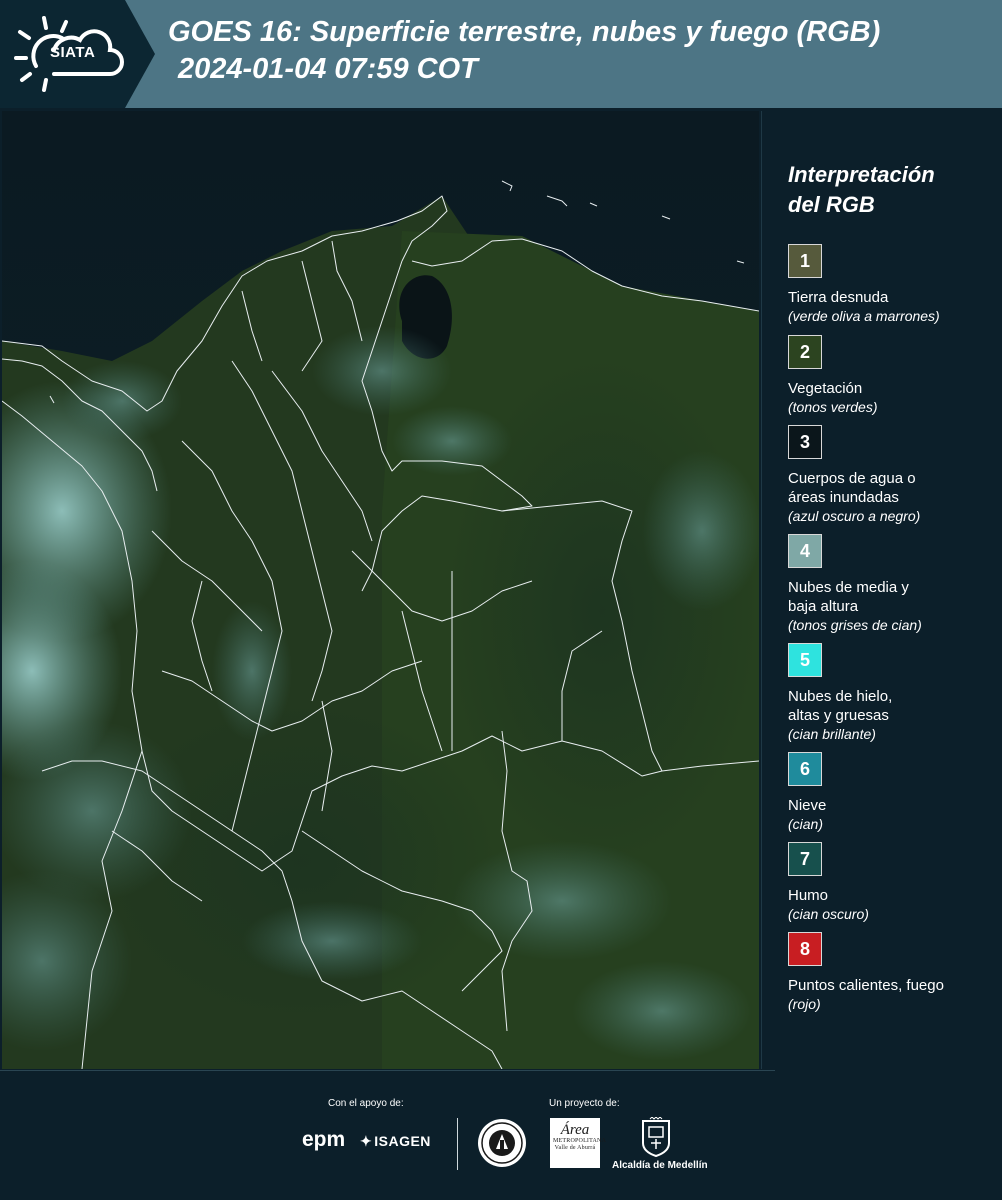 Image resolution: width=1002 pixels, height=1200 pixels. Describe the element at coordinates (888, 376) in the screenshot. I see `legend-item-2: 2 Vegetación (tonos verdes)` at that location.